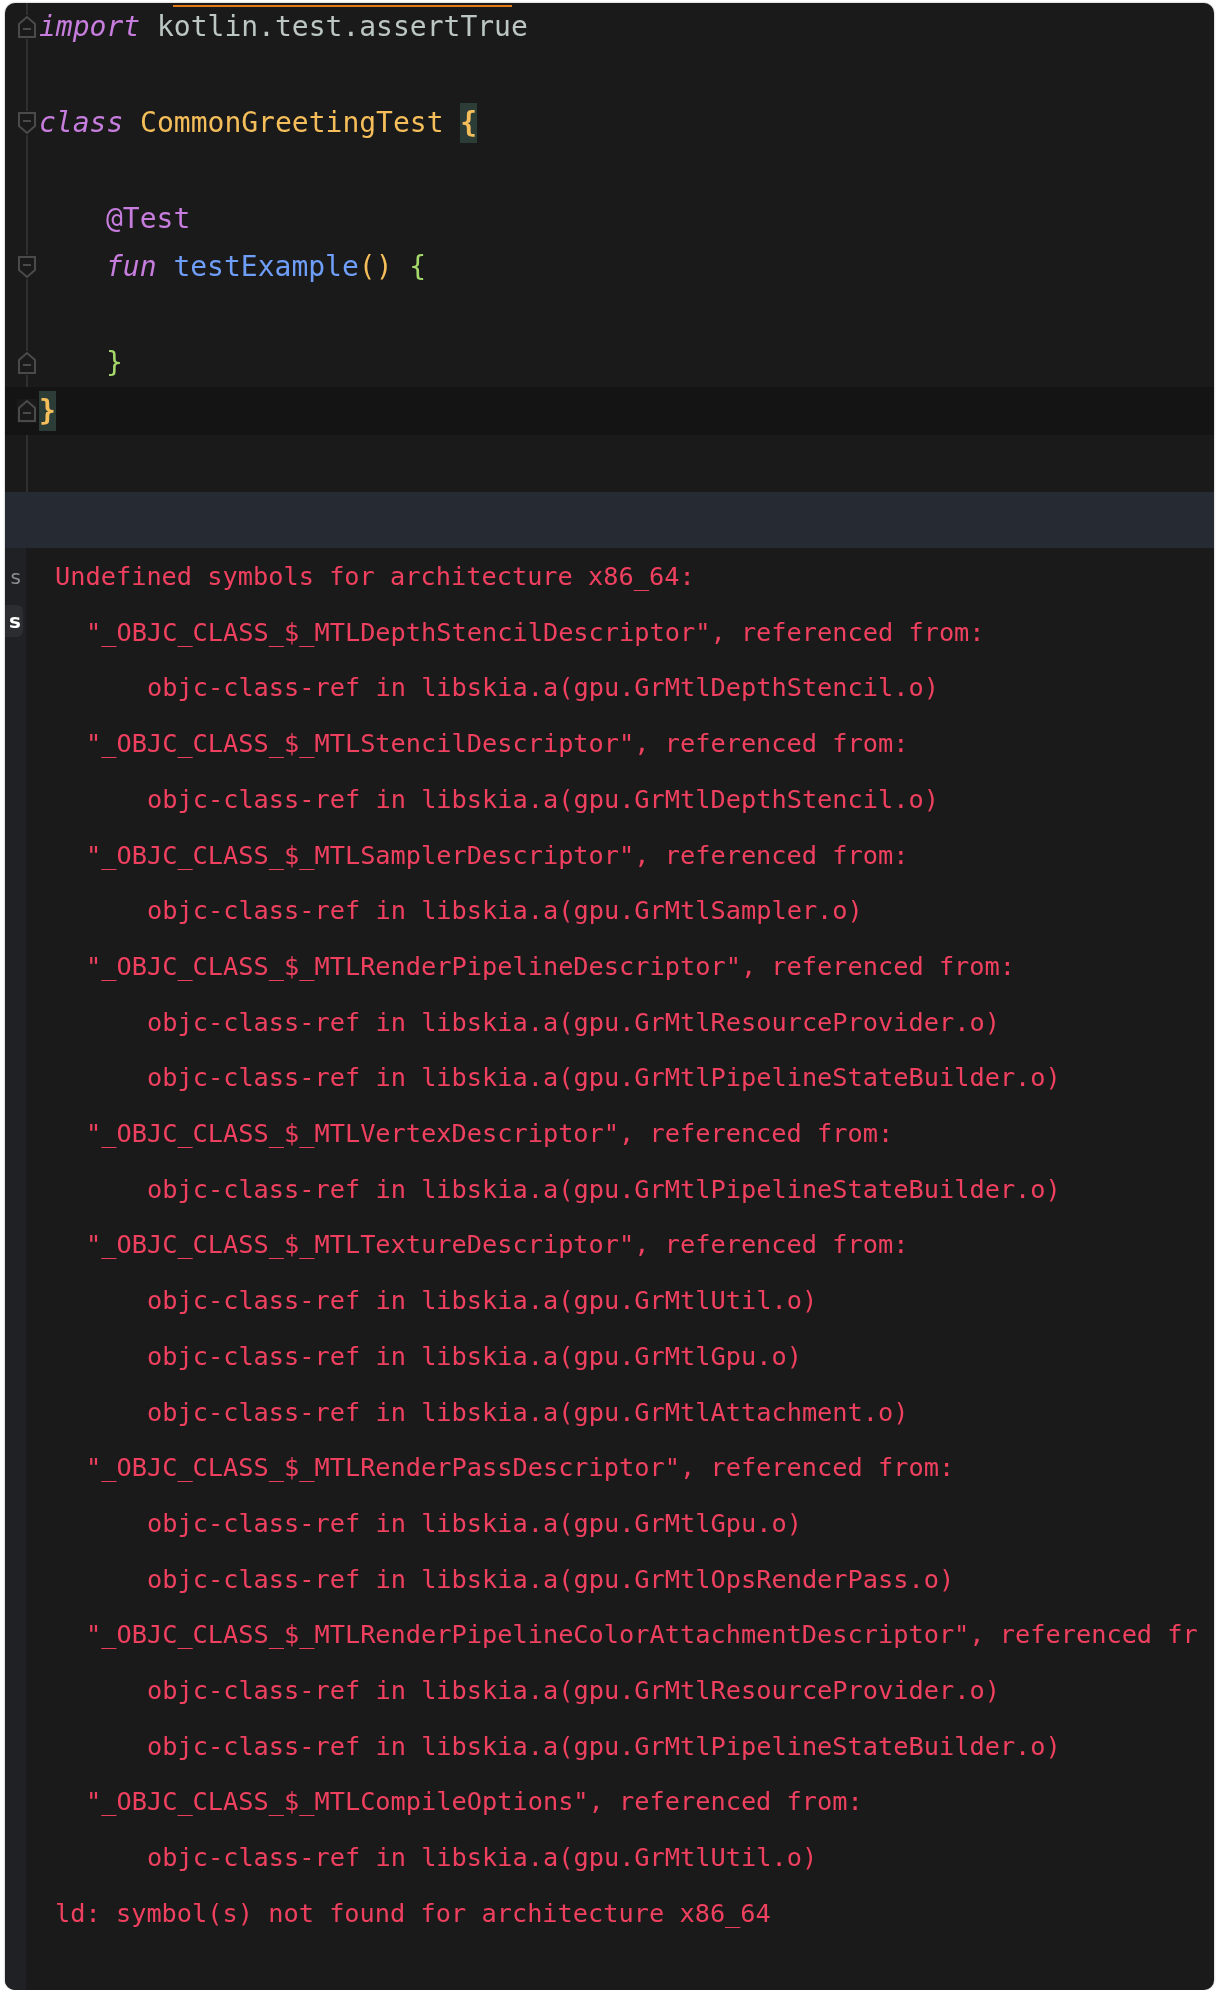 The width and height of the screenshot is (1218, 1994). What do you see at coordinates (148, 219) in the screenshot?
I see `code-line: @Test` at bounding box center [148, 219].